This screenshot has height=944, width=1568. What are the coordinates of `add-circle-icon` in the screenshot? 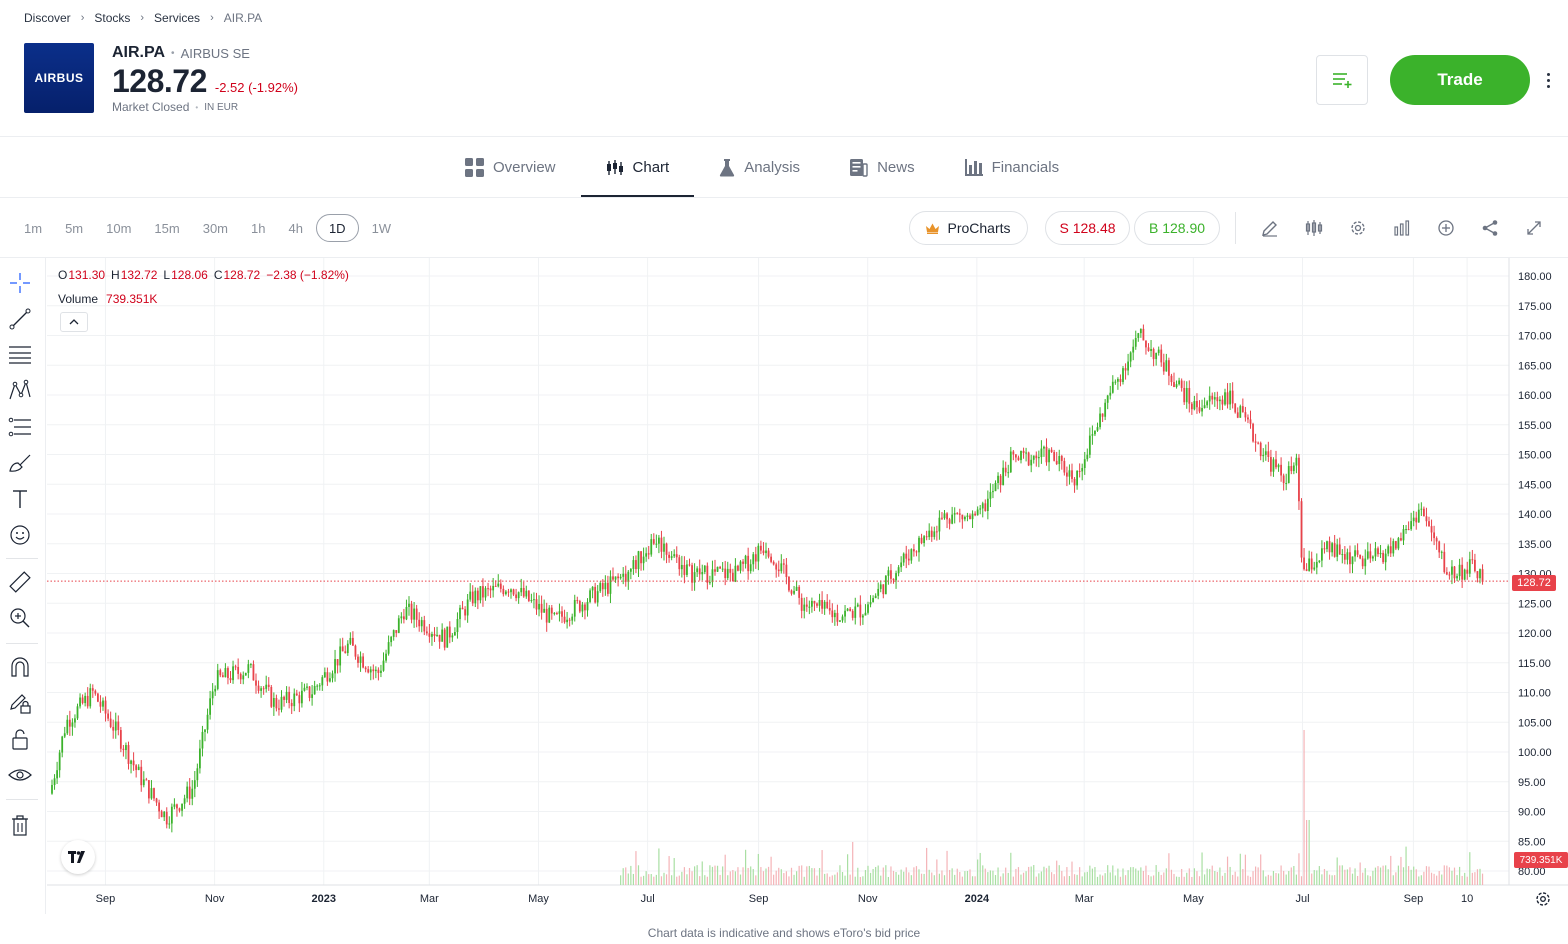 It's located at (1446, 228).